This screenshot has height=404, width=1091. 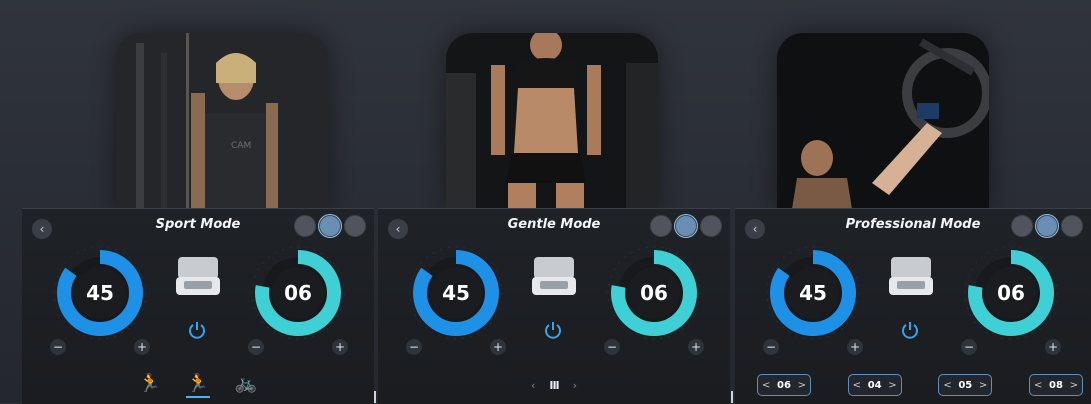 What do you see at coordinates (150, 384) in the screenshot?
I see `run-icon: 🏃` at bounding box center [150, 384].